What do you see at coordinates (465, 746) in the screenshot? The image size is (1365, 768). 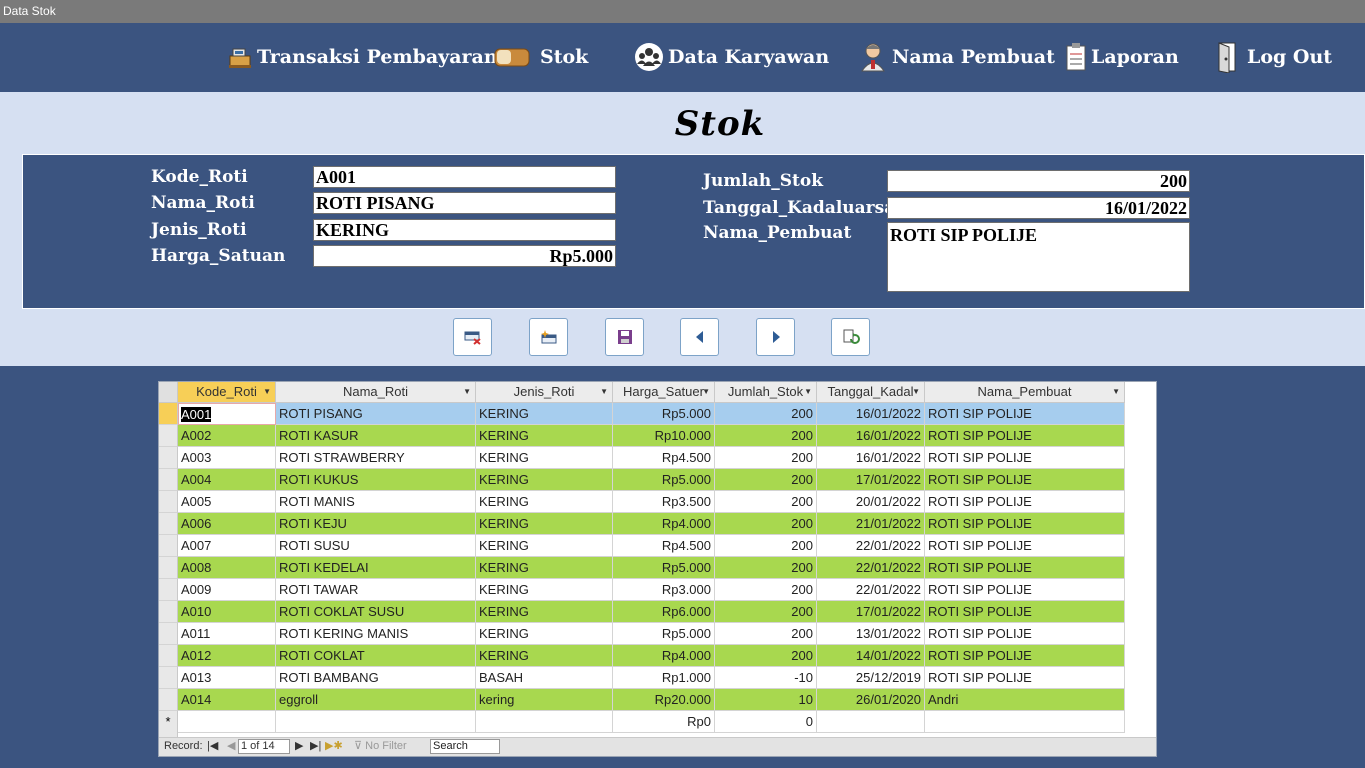 I see `search-input: Search` at bounding box center [465, 746].